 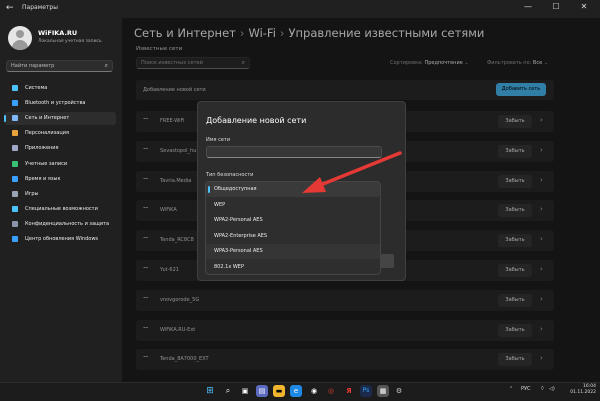 I want to click on security-option-label: WPA2-Personal AES, so click(x=238, y=220).